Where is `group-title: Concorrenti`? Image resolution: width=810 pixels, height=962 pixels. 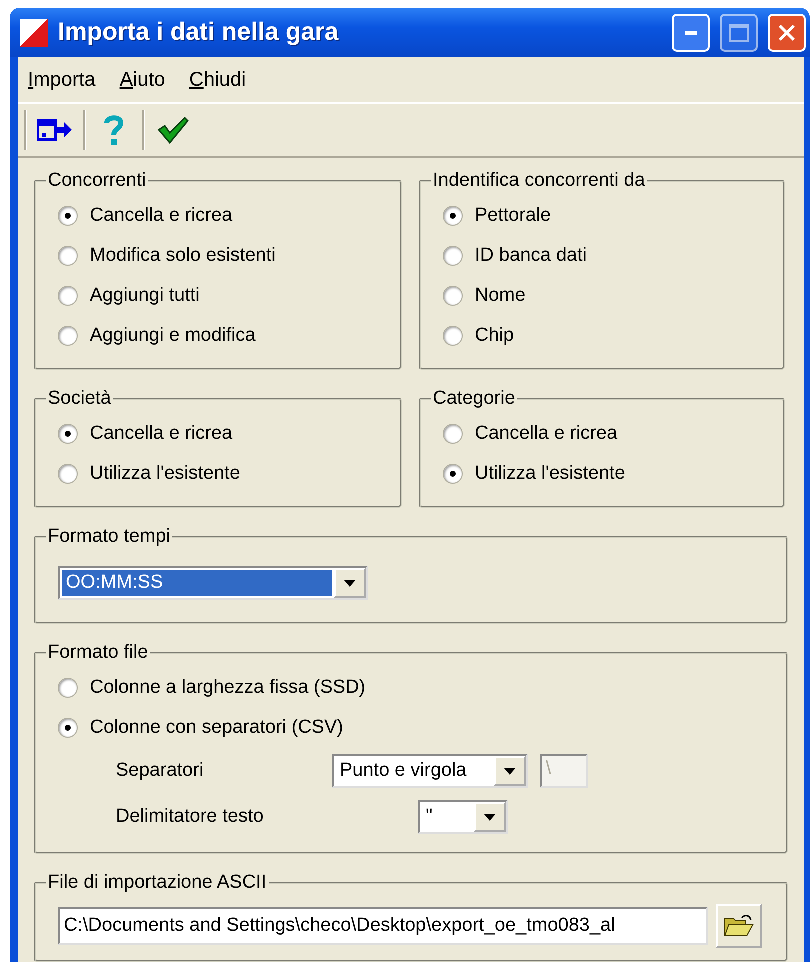 group-title: Concorrenti is located at coordinates (97, 181).